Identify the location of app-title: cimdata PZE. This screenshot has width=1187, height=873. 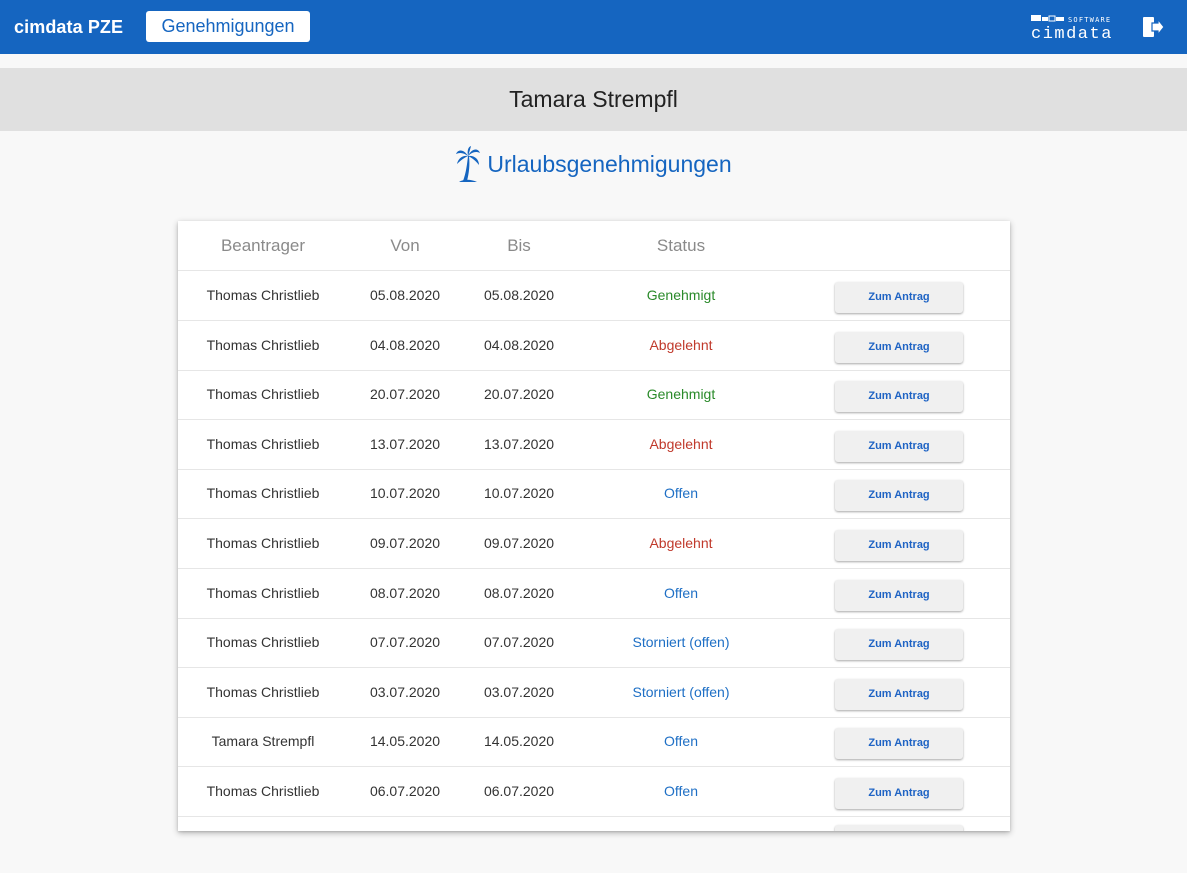
(69, 27).